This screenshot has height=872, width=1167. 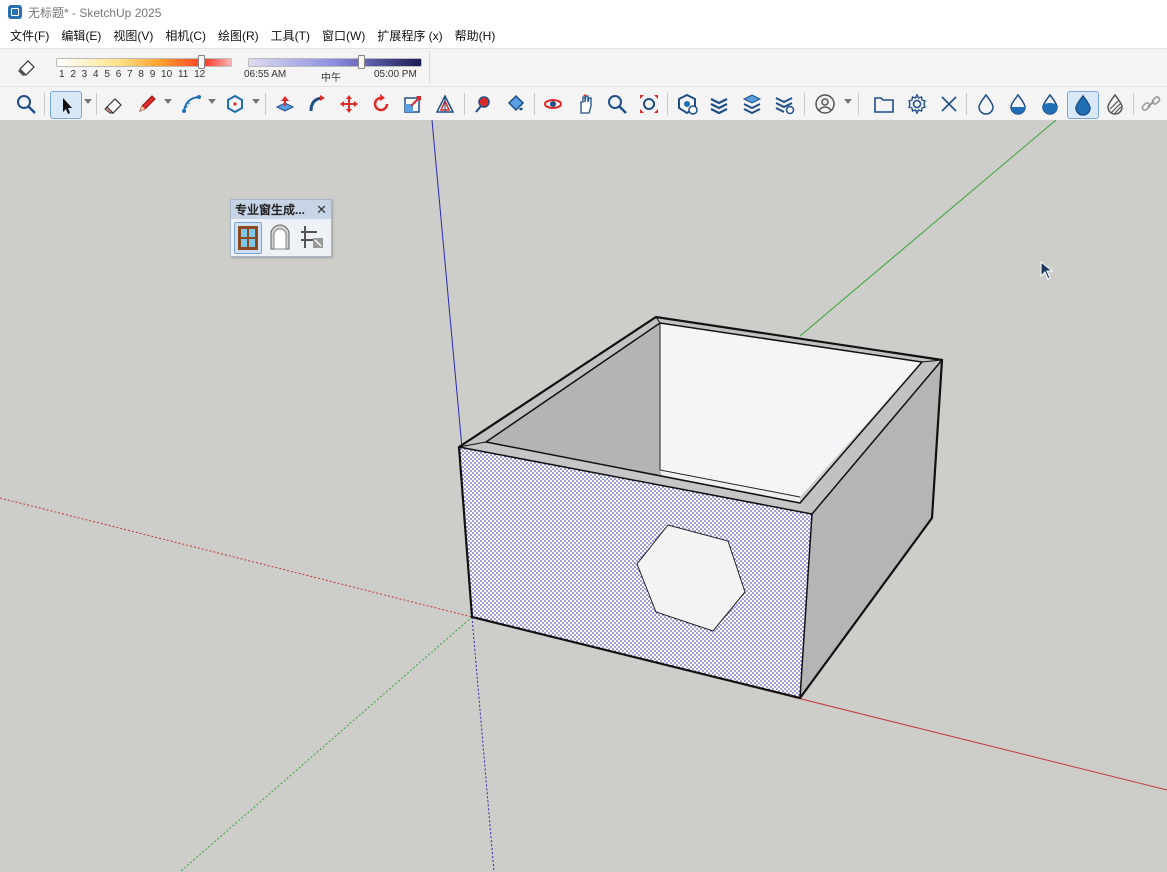 What do you see at coordinates (290, 36) in the screenshot?
I see `menu-tools: 工具(T)` at bounding box center [290, 36].